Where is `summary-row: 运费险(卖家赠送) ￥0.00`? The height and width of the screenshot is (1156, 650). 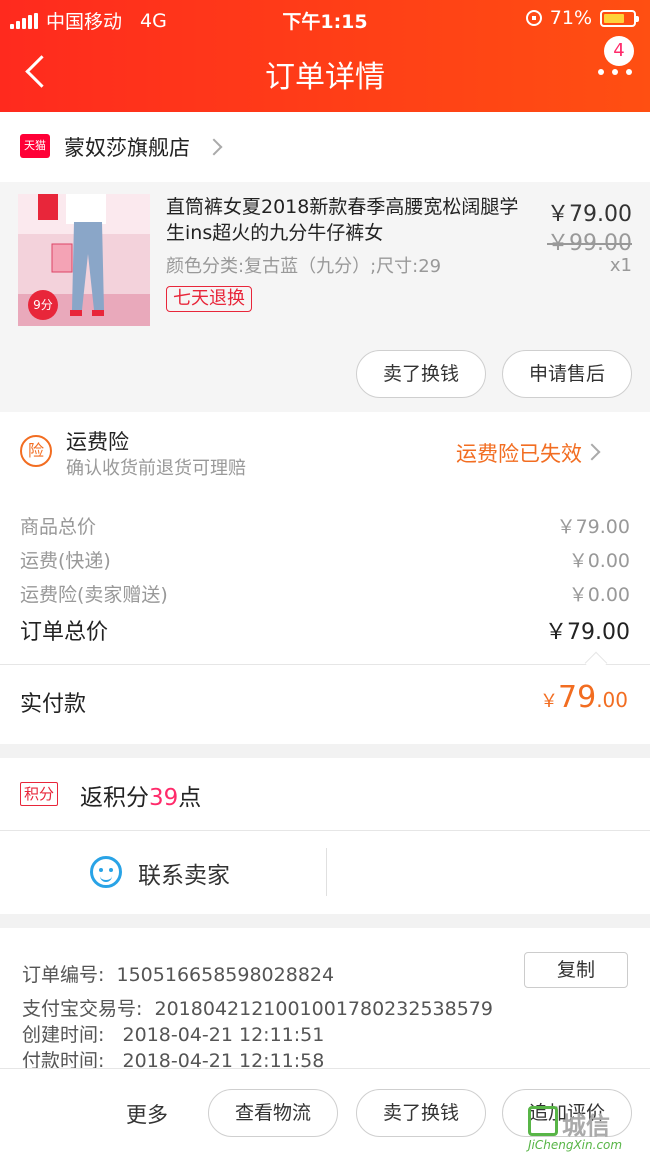
summary-row: 运费险(卖家赠送) ￥0.00 is located at coordinates (325, 595).